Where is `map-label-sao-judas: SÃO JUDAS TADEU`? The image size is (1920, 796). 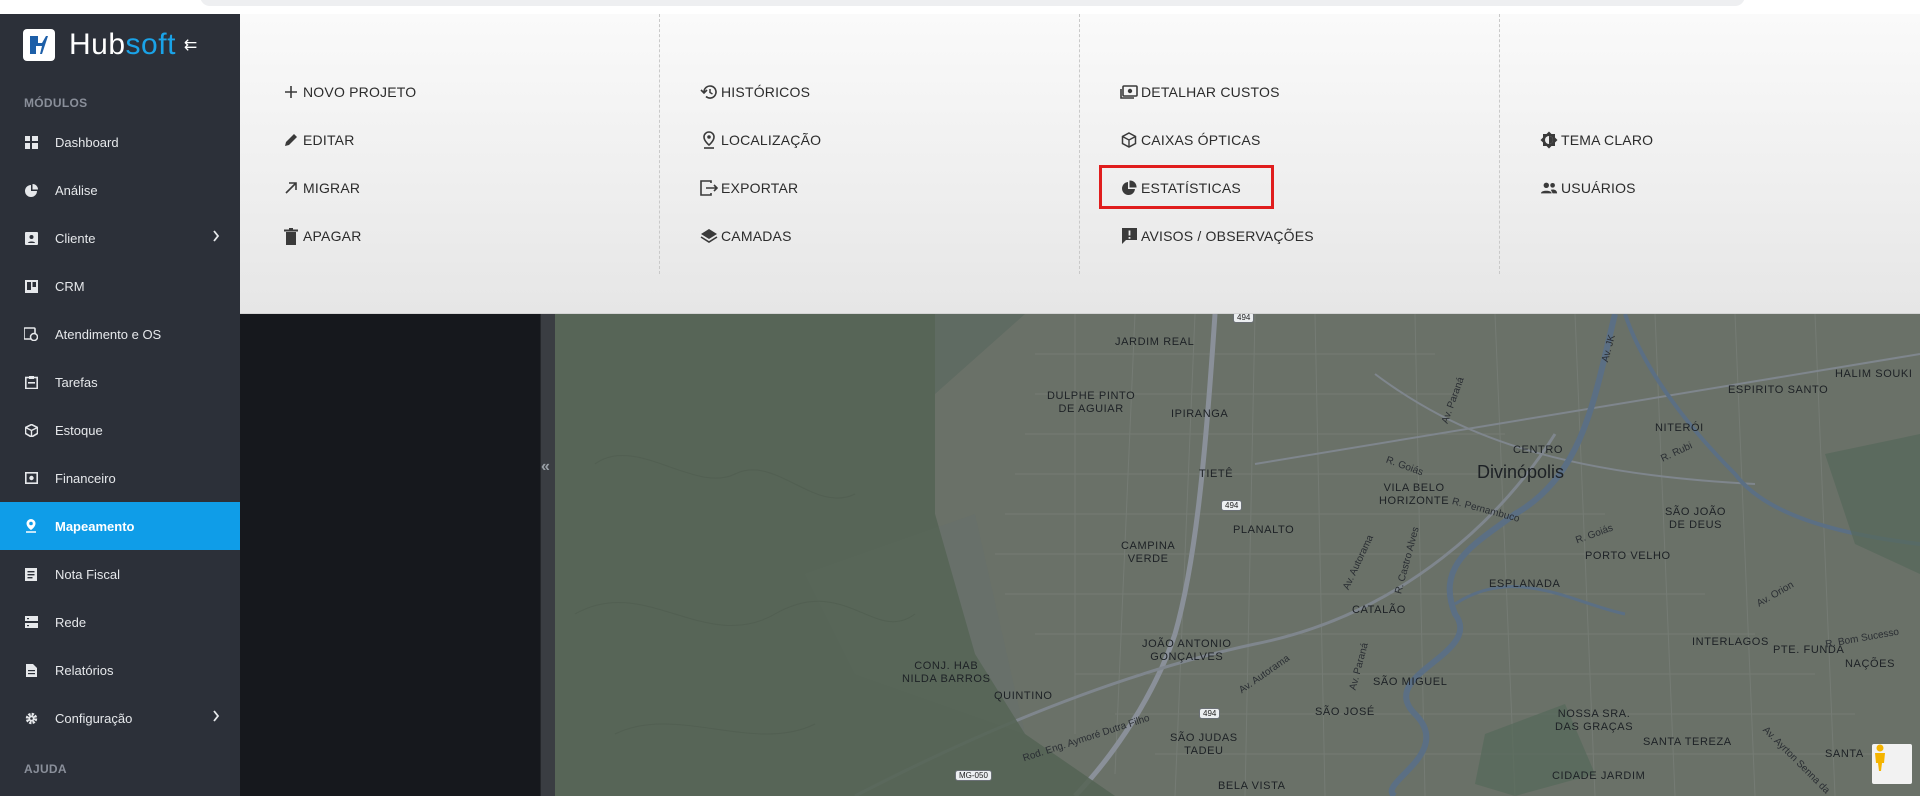 map-label-sao-judas: SÃO JUDAS TADEU is located at coordinates (1204, 745).